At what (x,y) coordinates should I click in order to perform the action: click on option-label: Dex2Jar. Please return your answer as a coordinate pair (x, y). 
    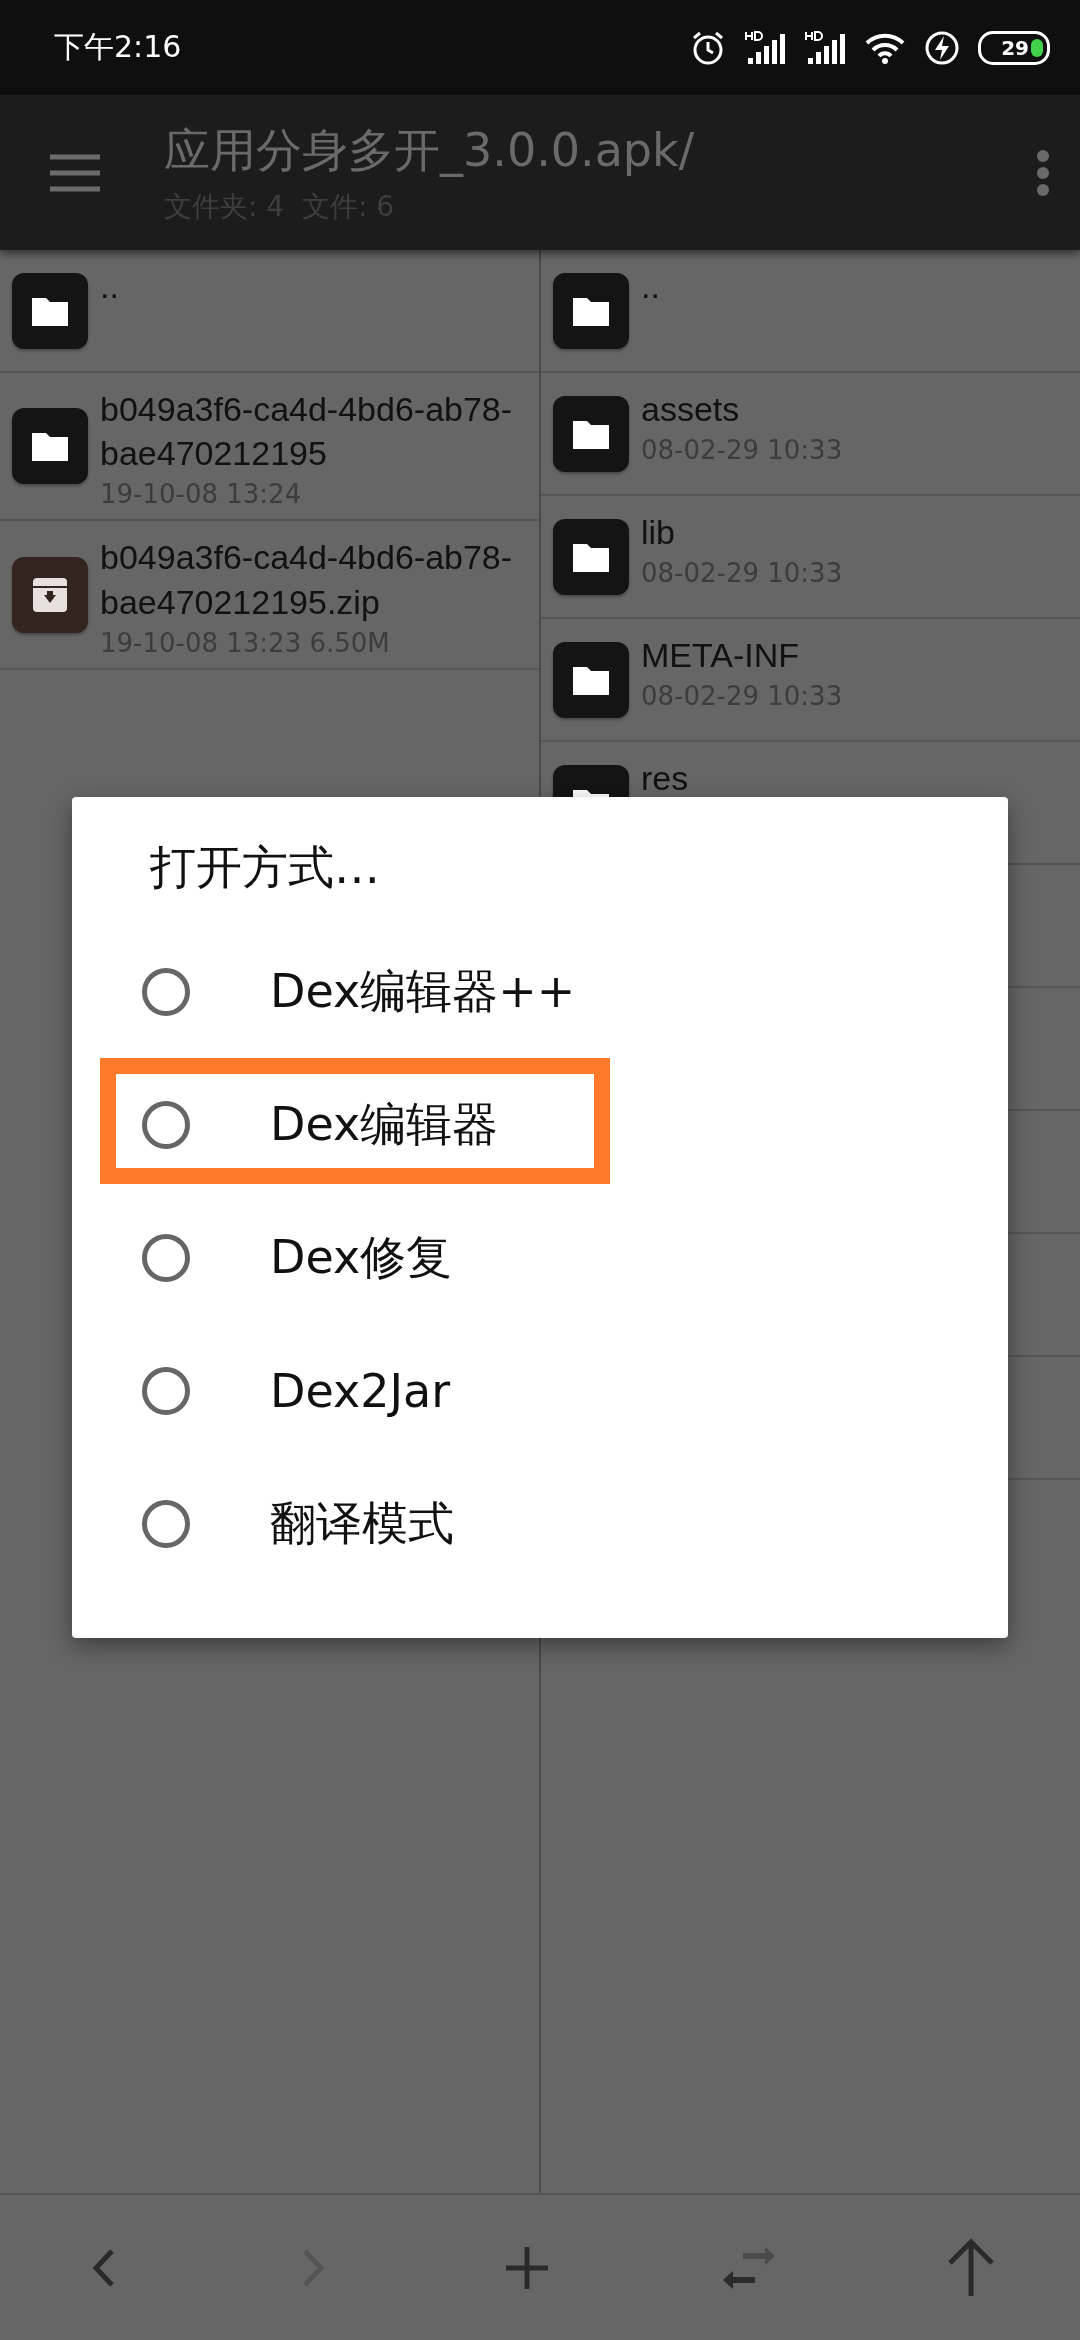
    Looking at the image, I should click on (360, 1390).